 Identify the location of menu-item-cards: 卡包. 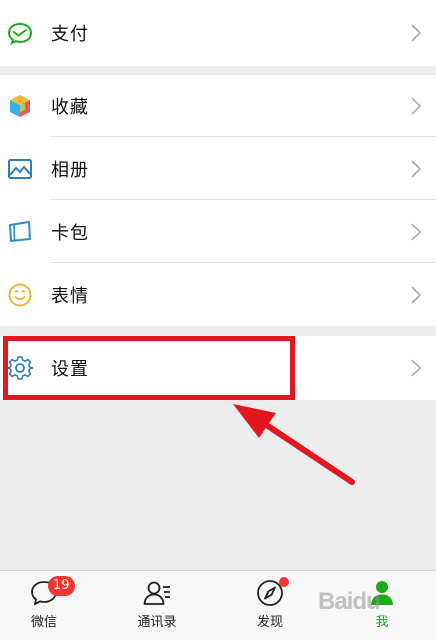
(218, 231).